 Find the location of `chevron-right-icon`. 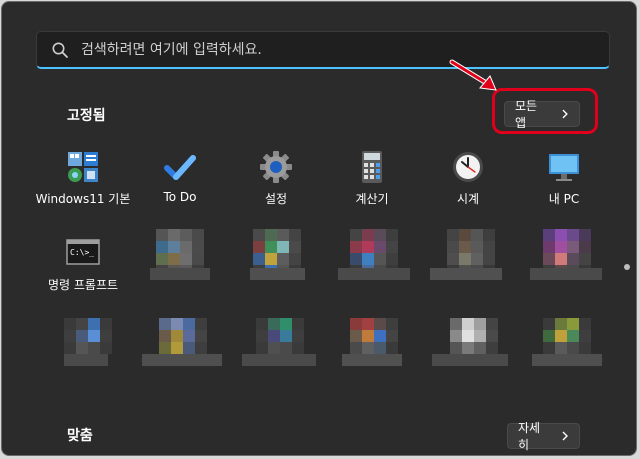

chevron-right-icon is located at coordinates (565, 436).